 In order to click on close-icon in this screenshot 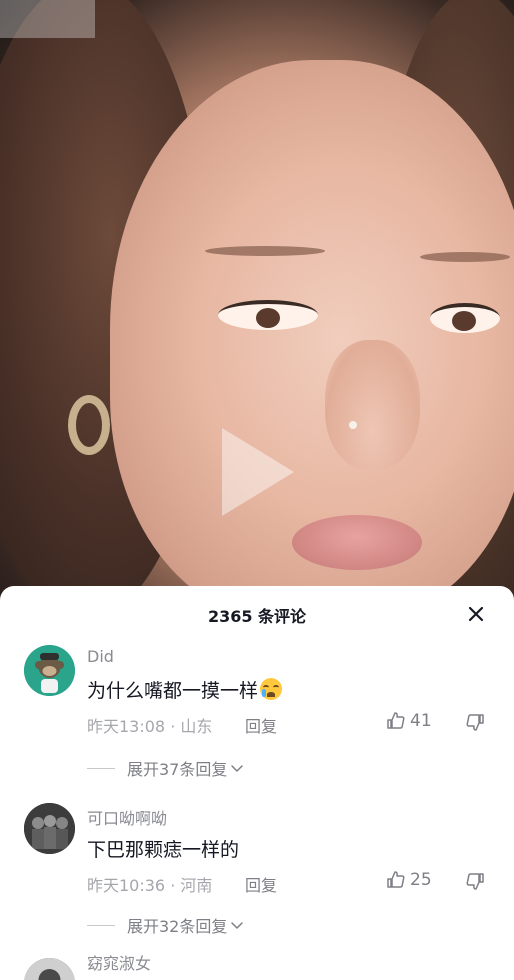, I will do `click(476, 614)`.